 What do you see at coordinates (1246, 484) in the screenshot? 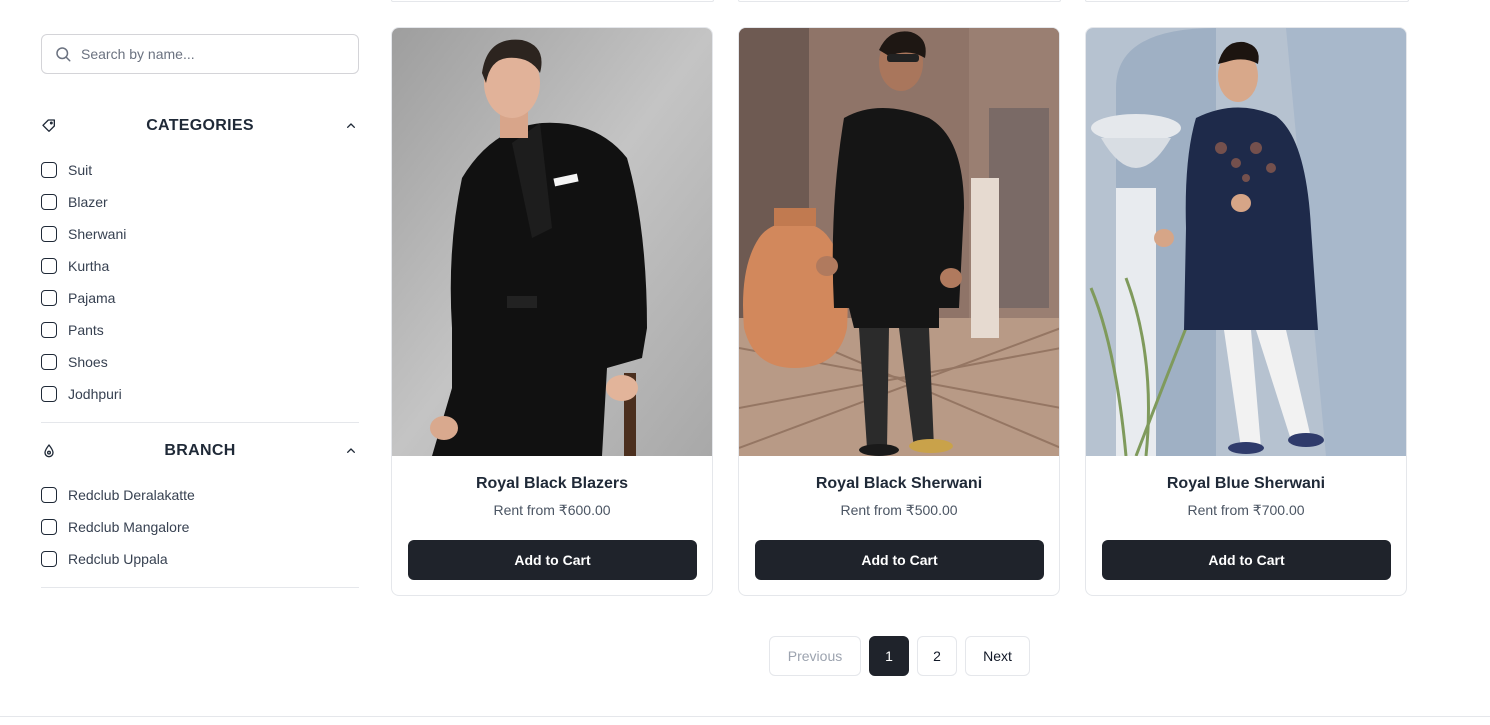
I see `product-name: Royal Blue Sherwani` at bounding box center [1246, 484].